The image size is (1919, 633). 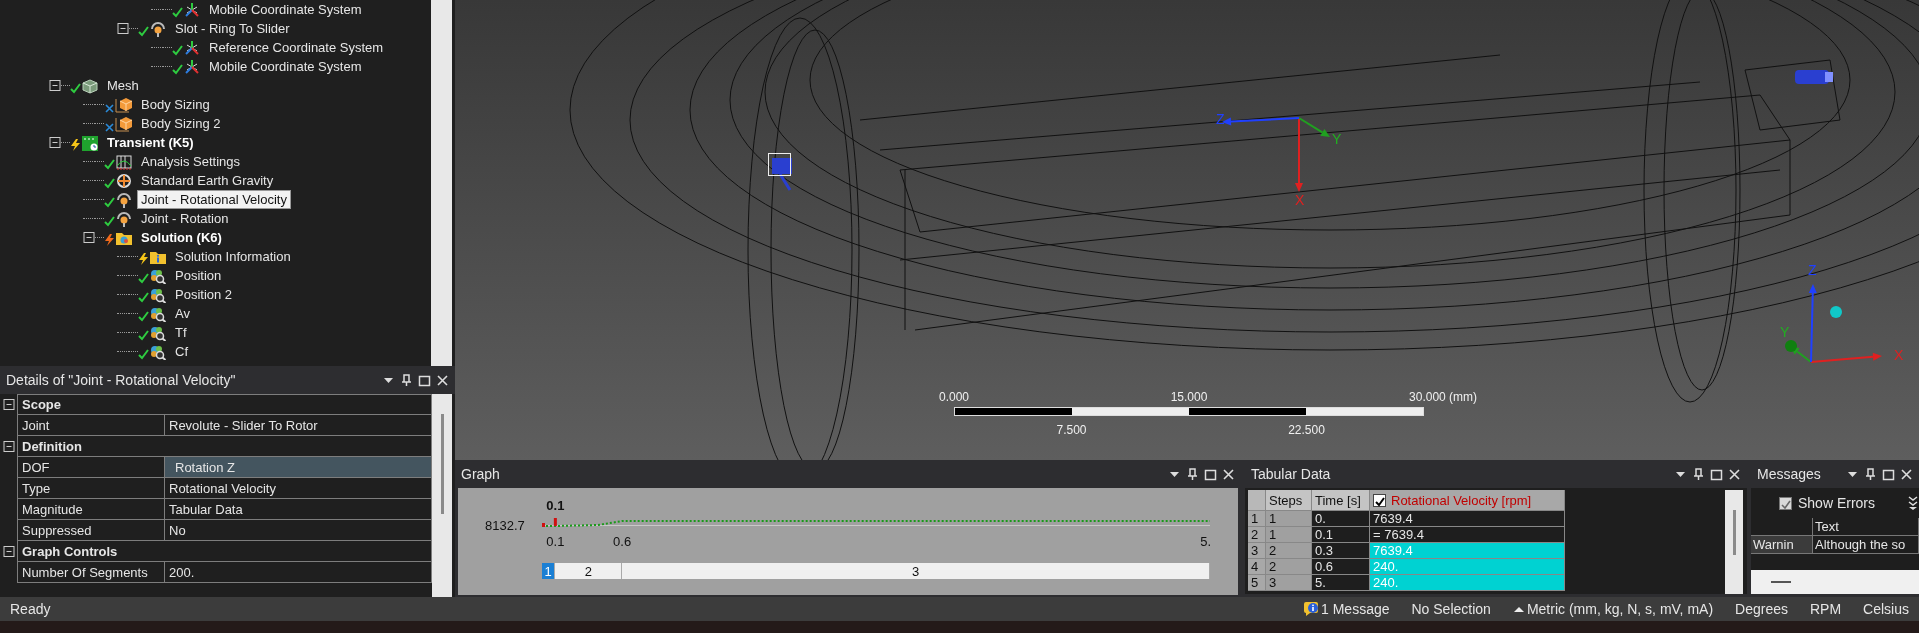 I want to click on property-value: Rotation Z, so click(x=298, y=467).